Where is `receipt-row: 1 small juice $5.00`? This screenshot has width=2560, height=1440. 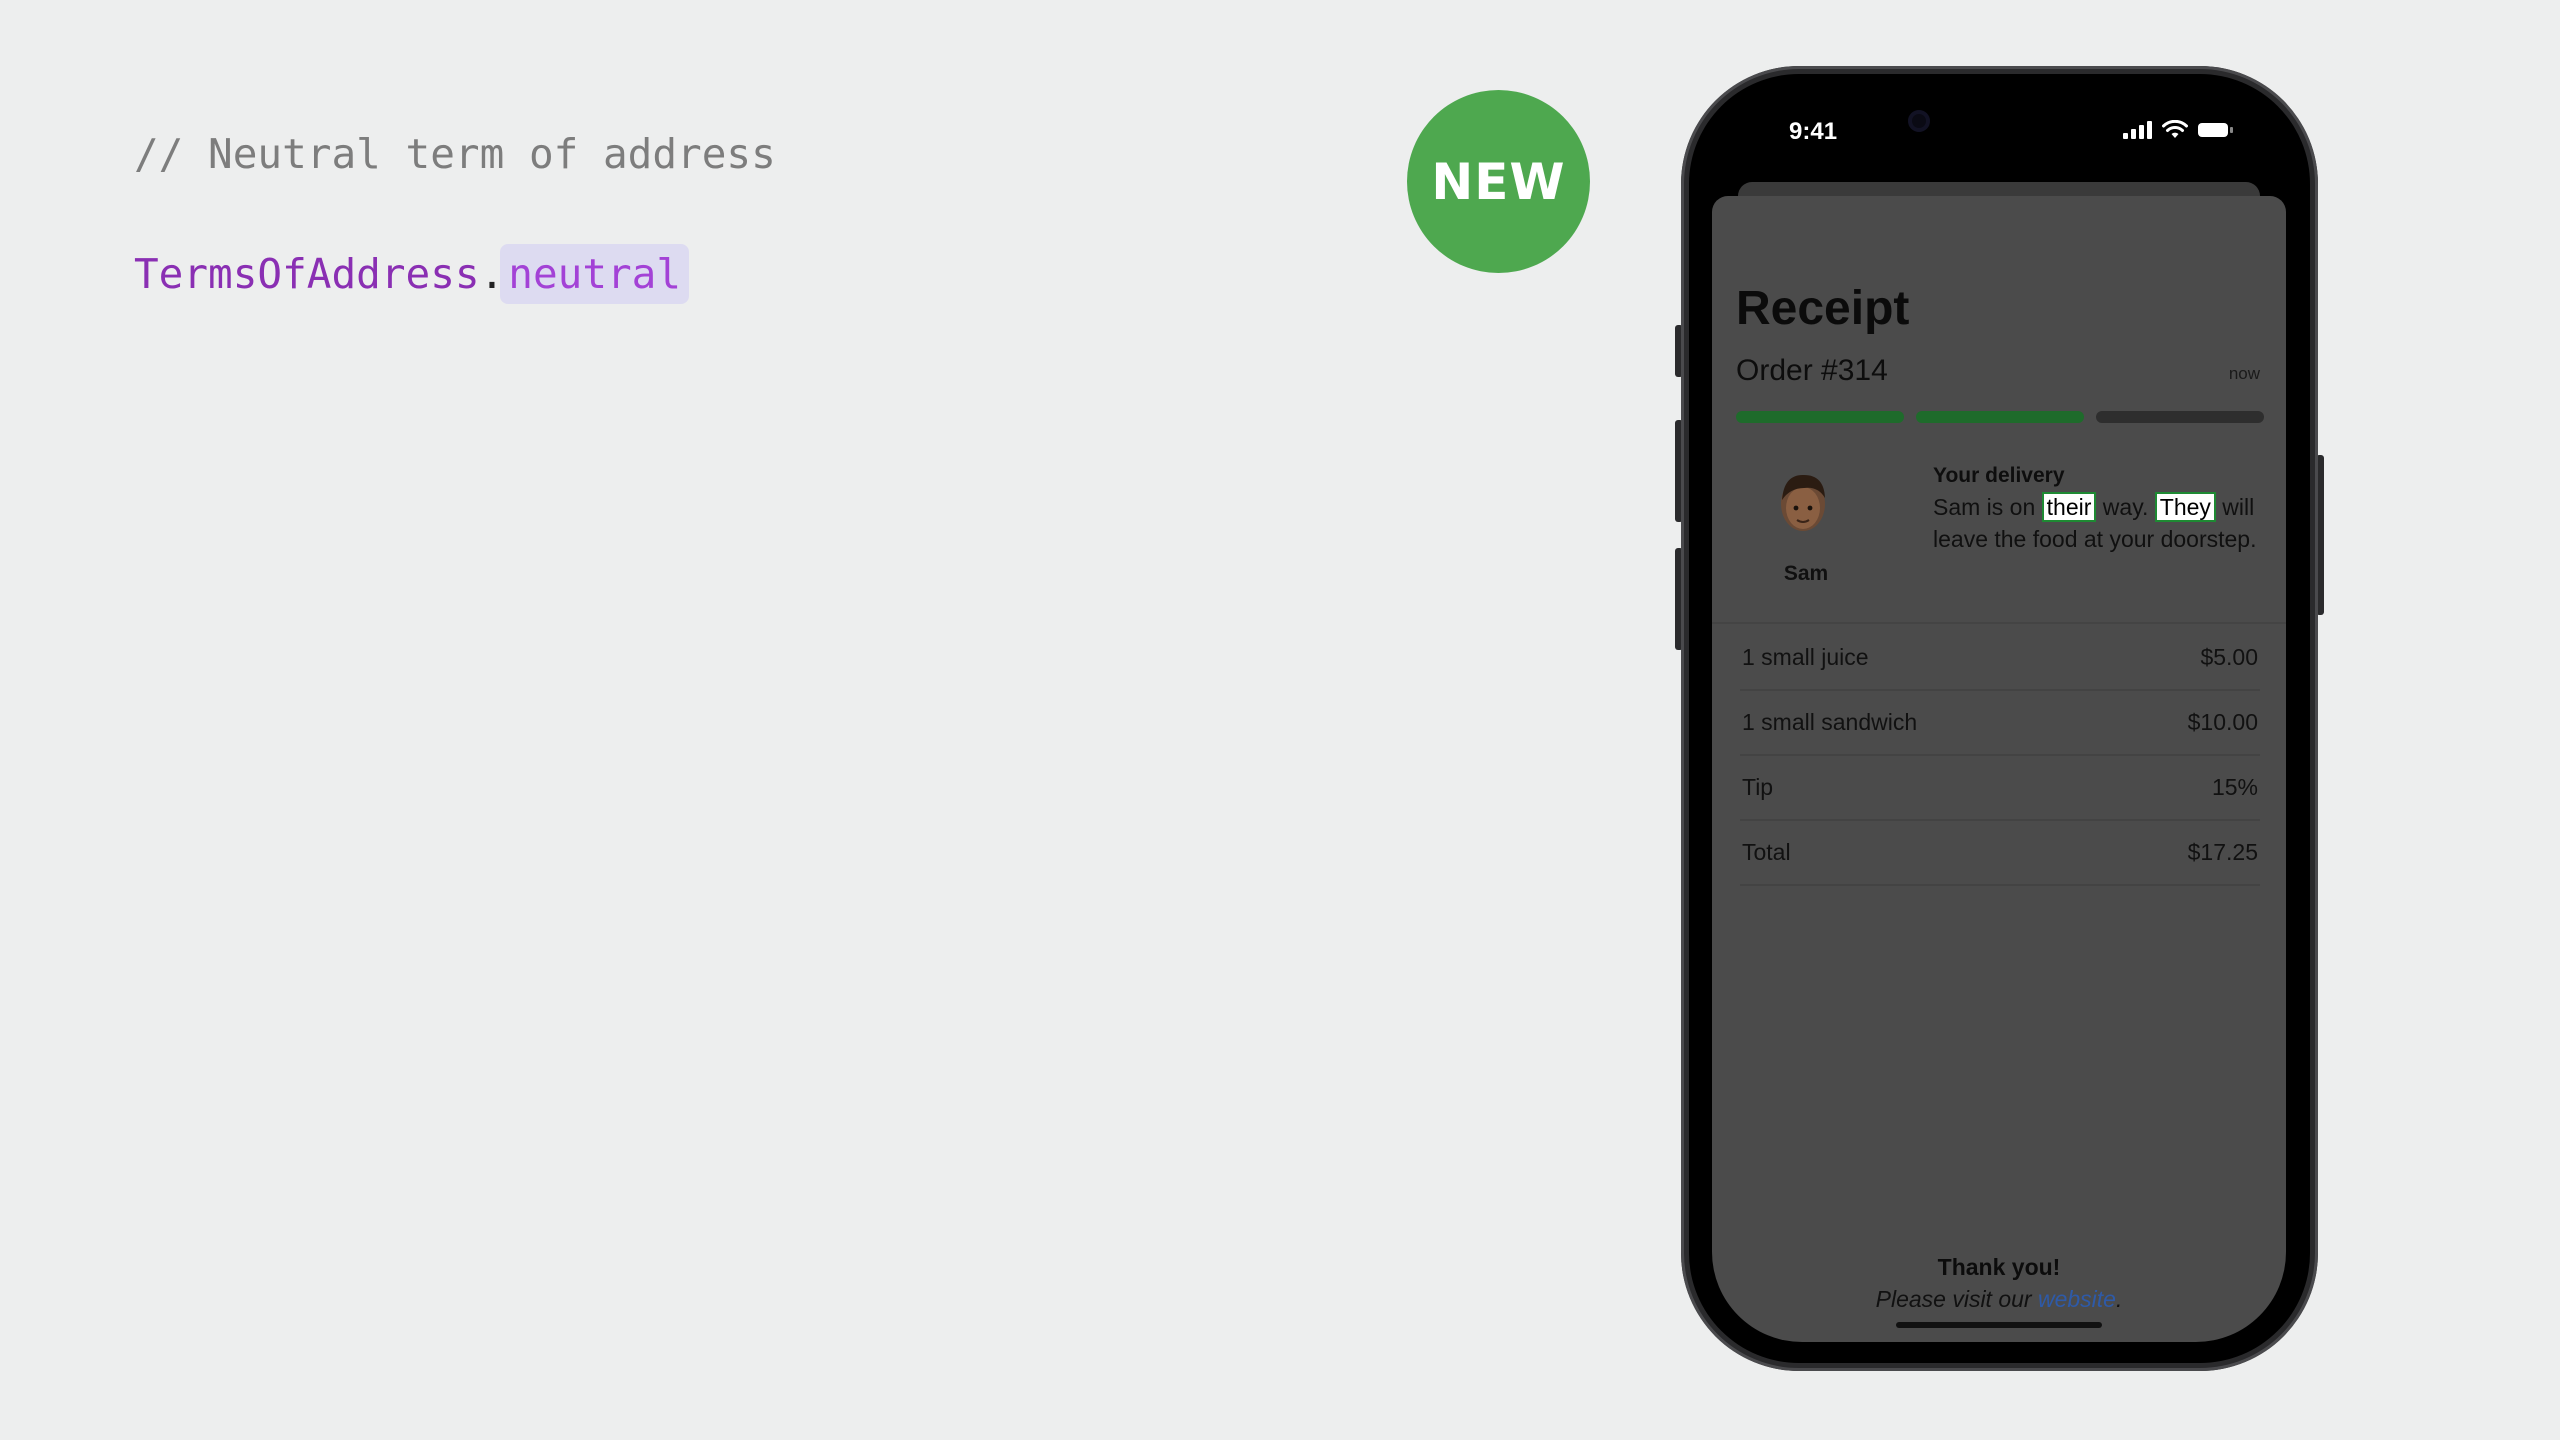 receipt-row: 1 small juice $5.00 is located at coordinates (2000, 658).